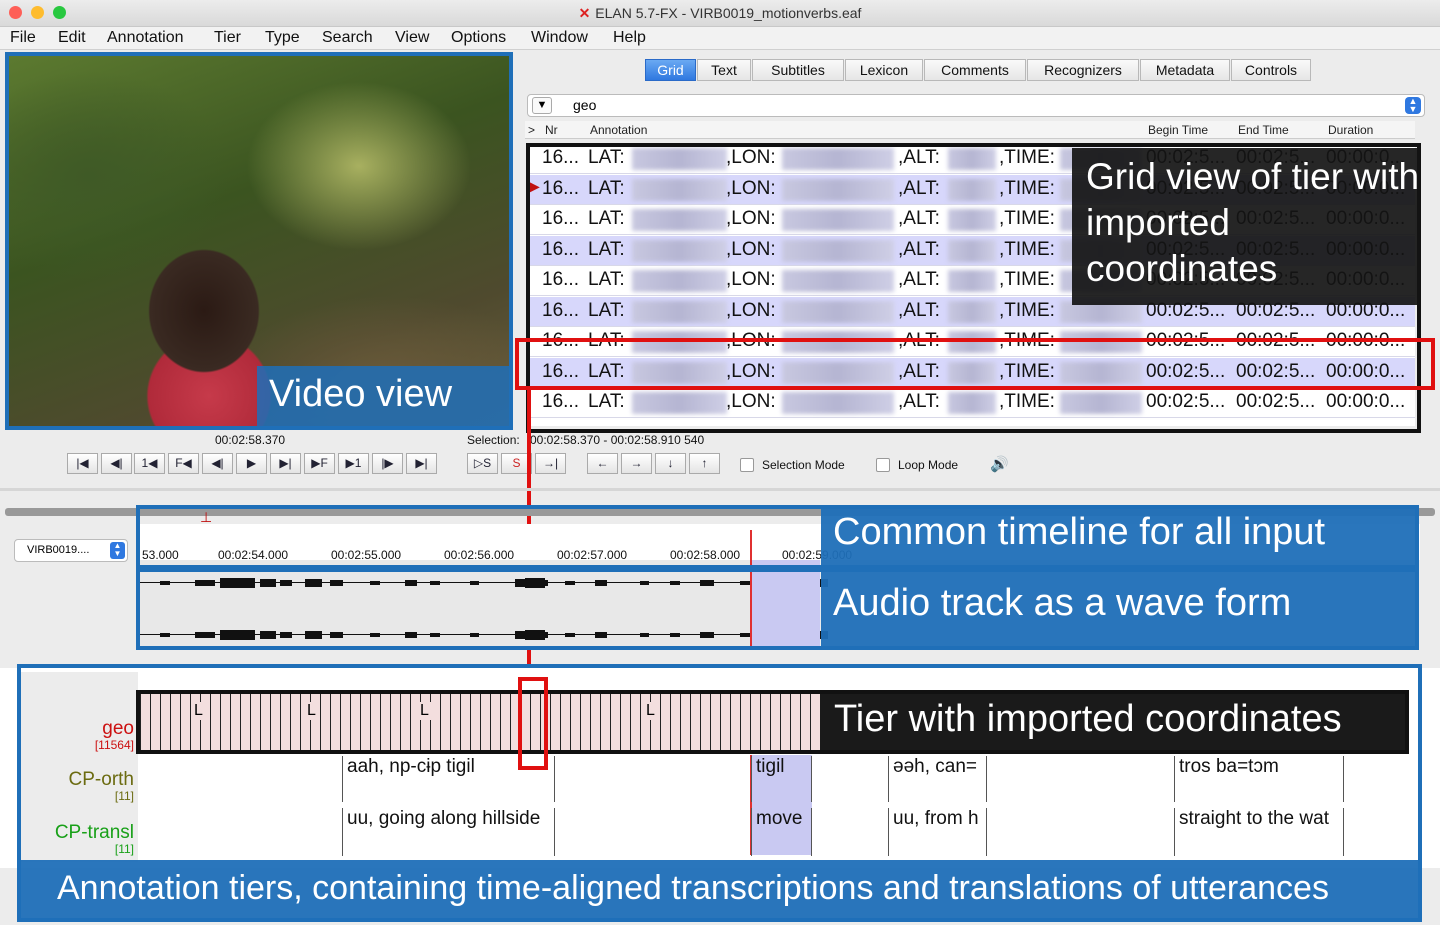 This screenshot has height=925, width=1440. Describe the element at coordinates (617, 440) in the screenshot. I see `selection-value: 00:02:58.370 - 00:02:58.910 540` at that location.